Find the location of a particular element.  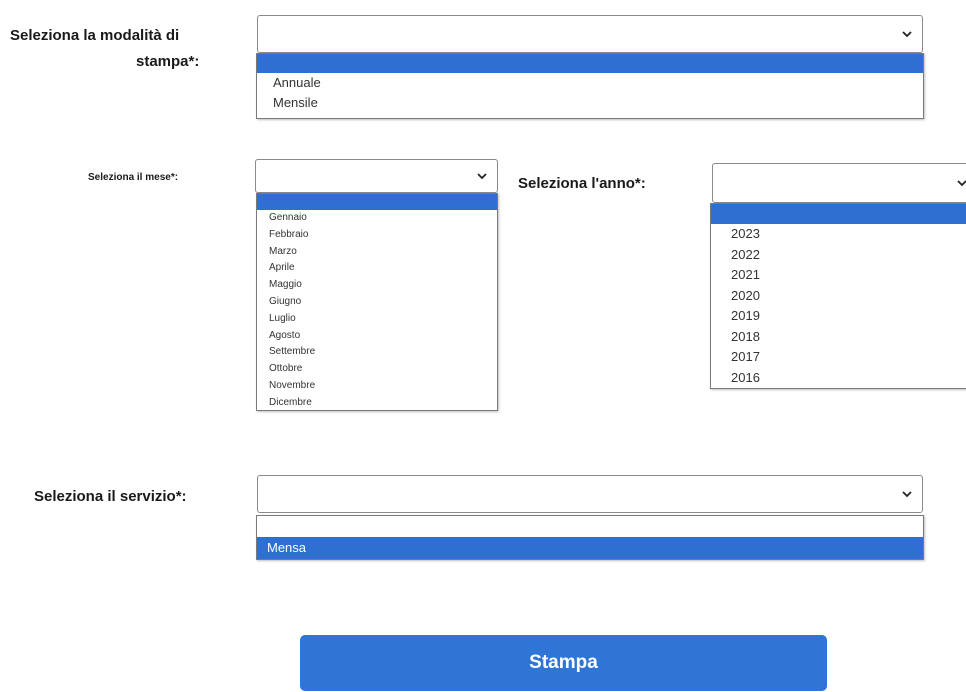

anno-dropdown: 2023 2022 2021 2020 2019 2018 2017 2016 is located at coordinates (838, 296).